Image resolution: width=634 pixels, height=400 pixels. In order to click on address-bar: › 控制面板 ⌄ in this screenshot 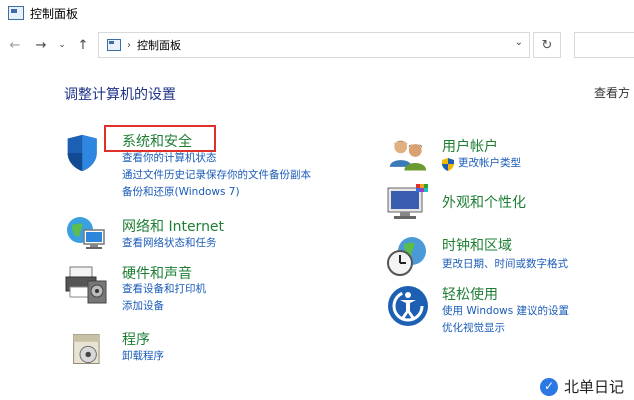, I will do `click(314, 45)`.